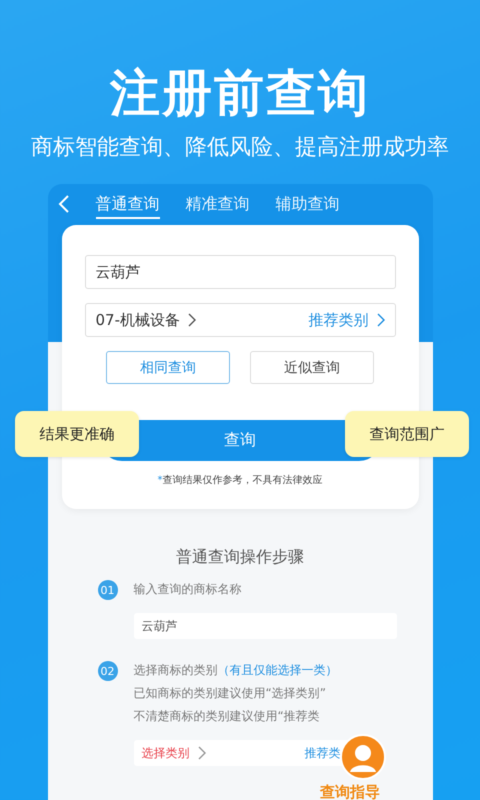 Image resolution: width=480 pixels, height=800 pixels. What do you see at coordinates (240, 557) in the screenshot?
I see `steps-title: 普通查询操作步骤` at bounding box center [240, 557].